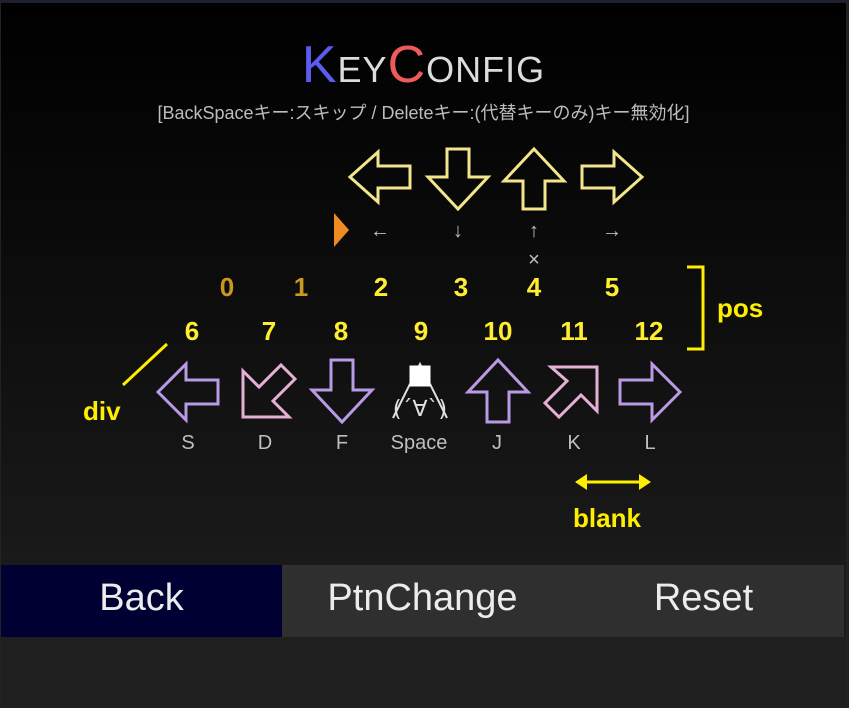 Image resolution: width=849 pixels, height=708 pixels. I want to click on pos-bracket-icon, so click(696, 308).